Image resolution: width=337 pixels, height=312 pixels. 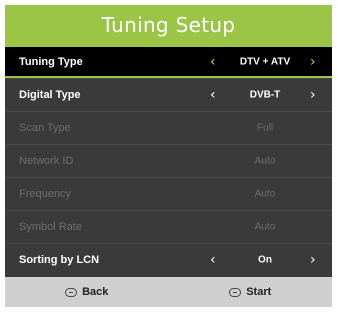 I want to click on setting-value: Full, so click(x=265, y=128).